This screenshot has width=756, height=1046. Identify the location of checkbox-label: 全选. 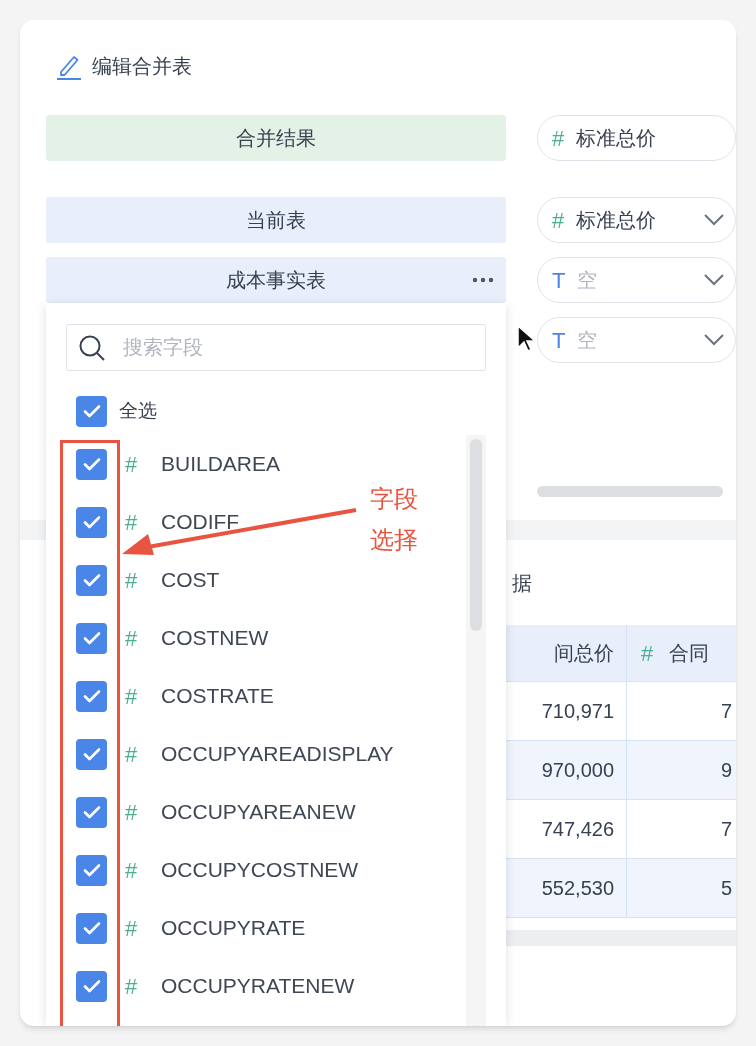
(138, 410).